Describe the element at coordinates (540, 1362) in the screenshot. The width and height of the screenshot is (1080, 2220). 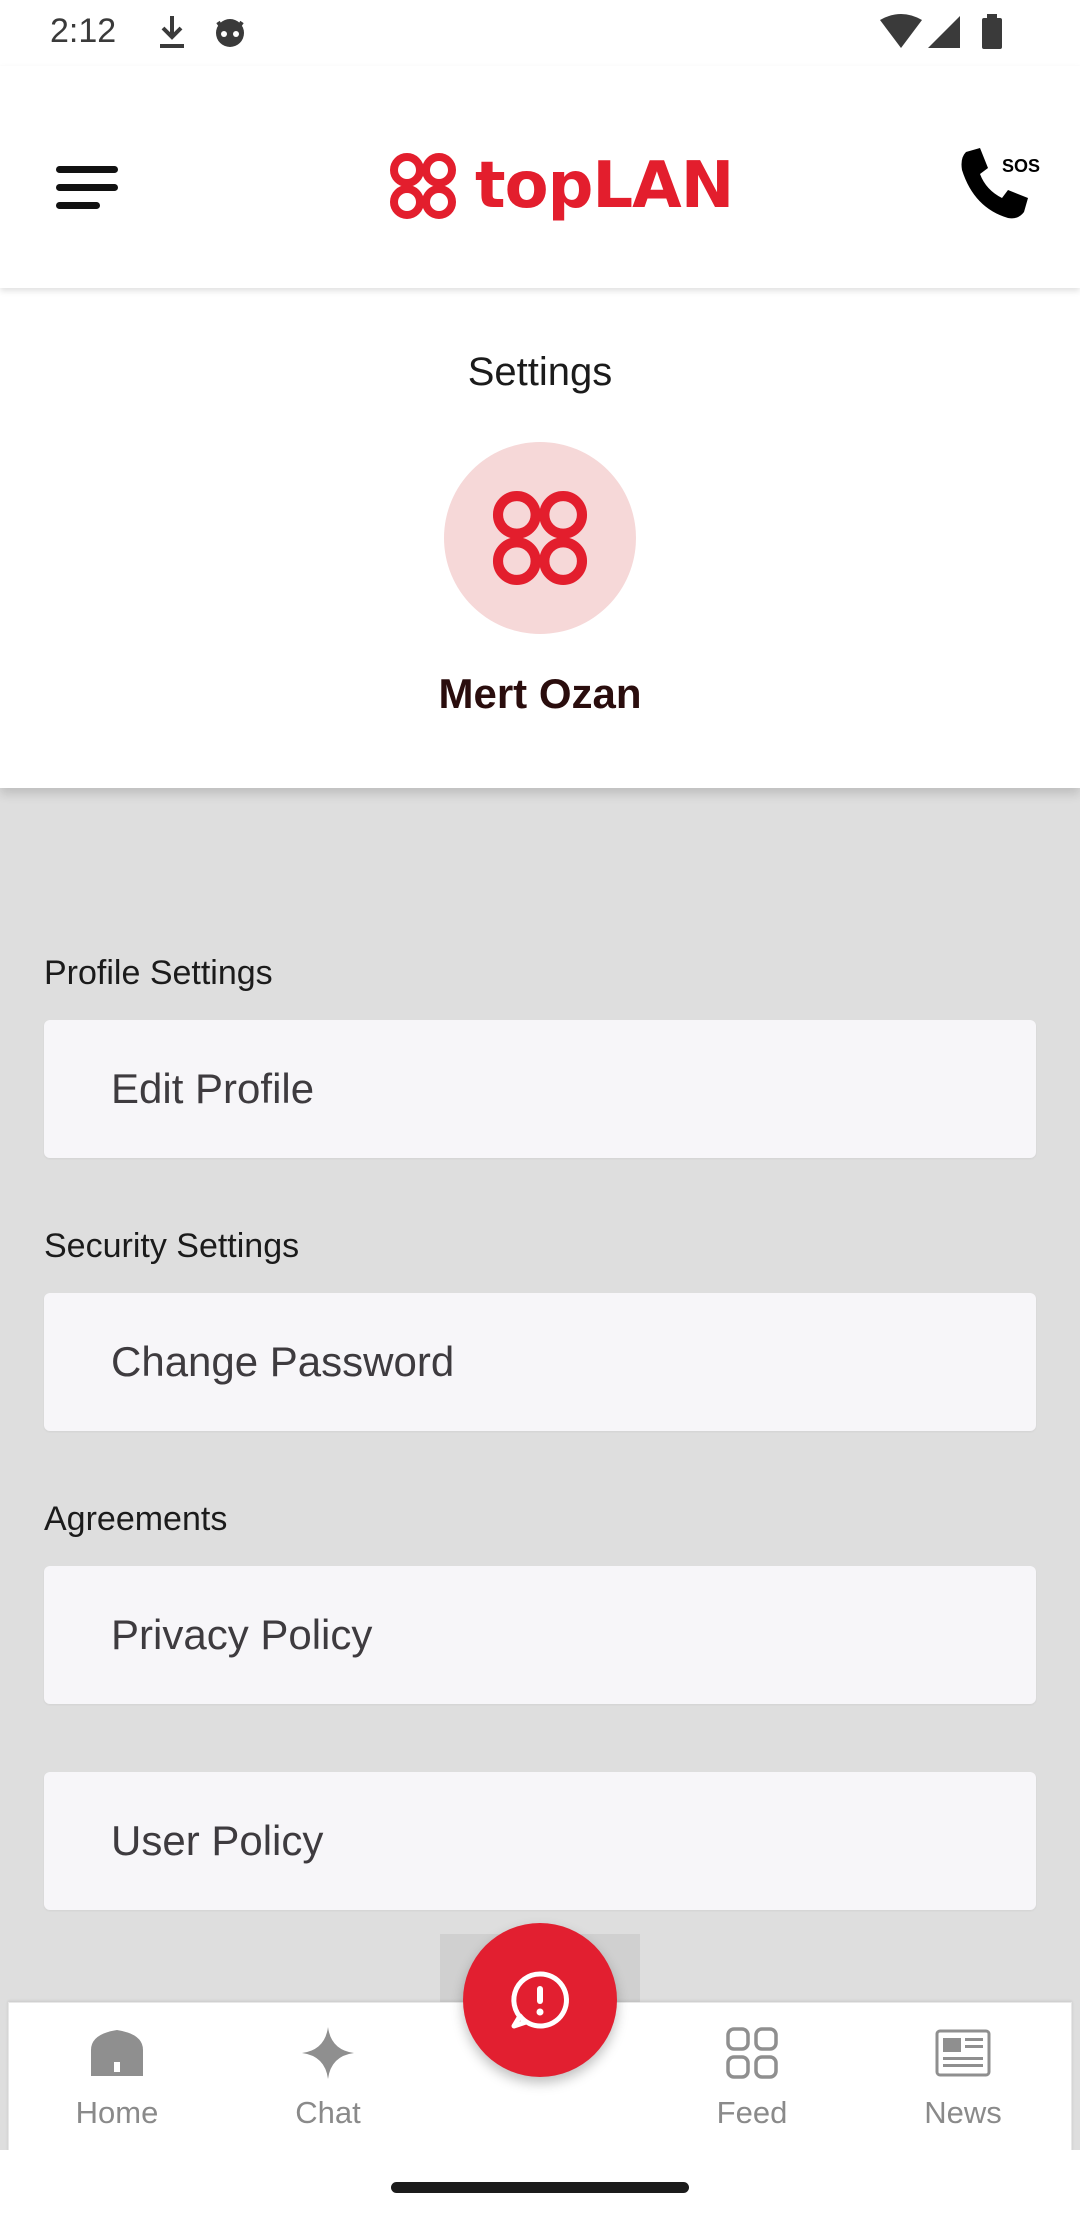
I see `change-password-button: Change Password` at that location.